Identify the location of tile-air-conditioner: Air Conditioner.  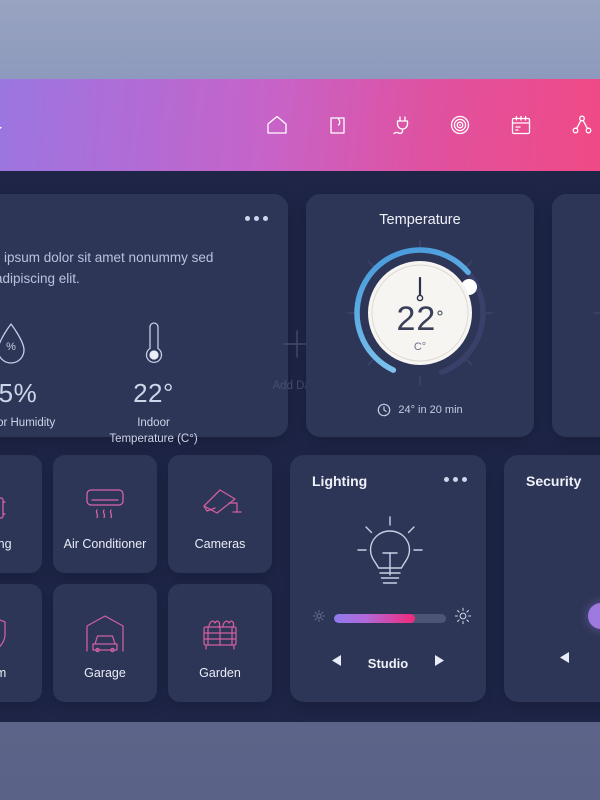
(105, 514).